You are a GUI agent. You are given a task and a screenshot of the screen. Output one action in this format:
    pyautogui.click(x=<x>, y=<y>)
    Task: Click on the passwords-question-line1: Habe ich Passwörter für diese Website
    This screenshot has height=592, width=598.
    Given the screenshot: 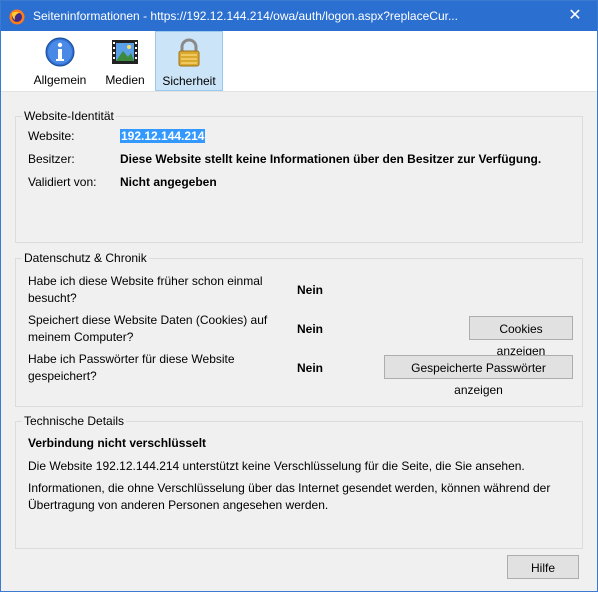 What is the action you would take?
    pyautogui.click(x=131, y=359)
    